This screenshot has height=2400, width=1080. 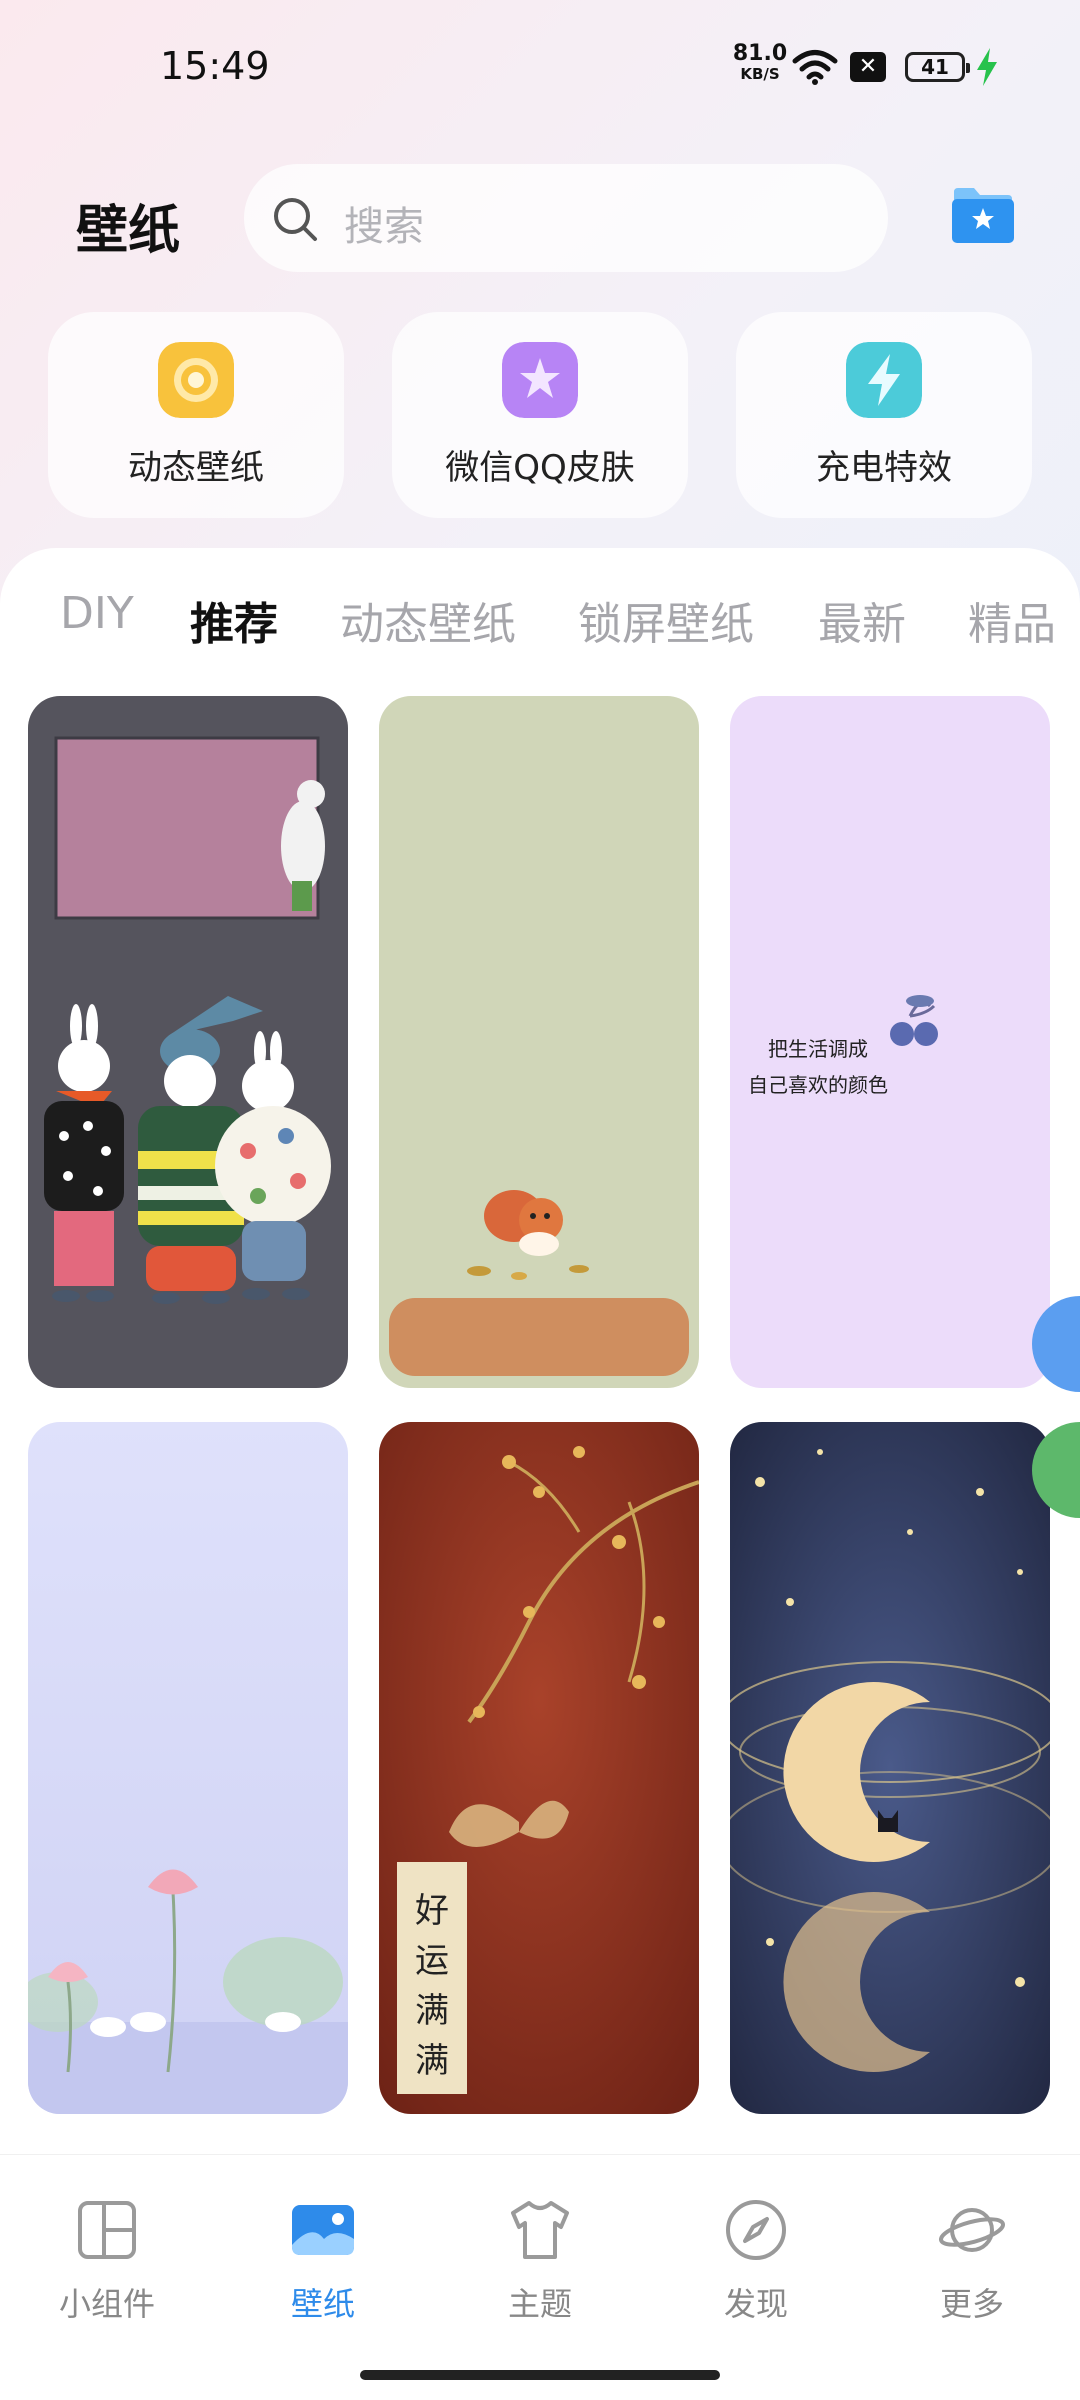 I want to click on search-input: 搜索, so click(x=566, y=218).